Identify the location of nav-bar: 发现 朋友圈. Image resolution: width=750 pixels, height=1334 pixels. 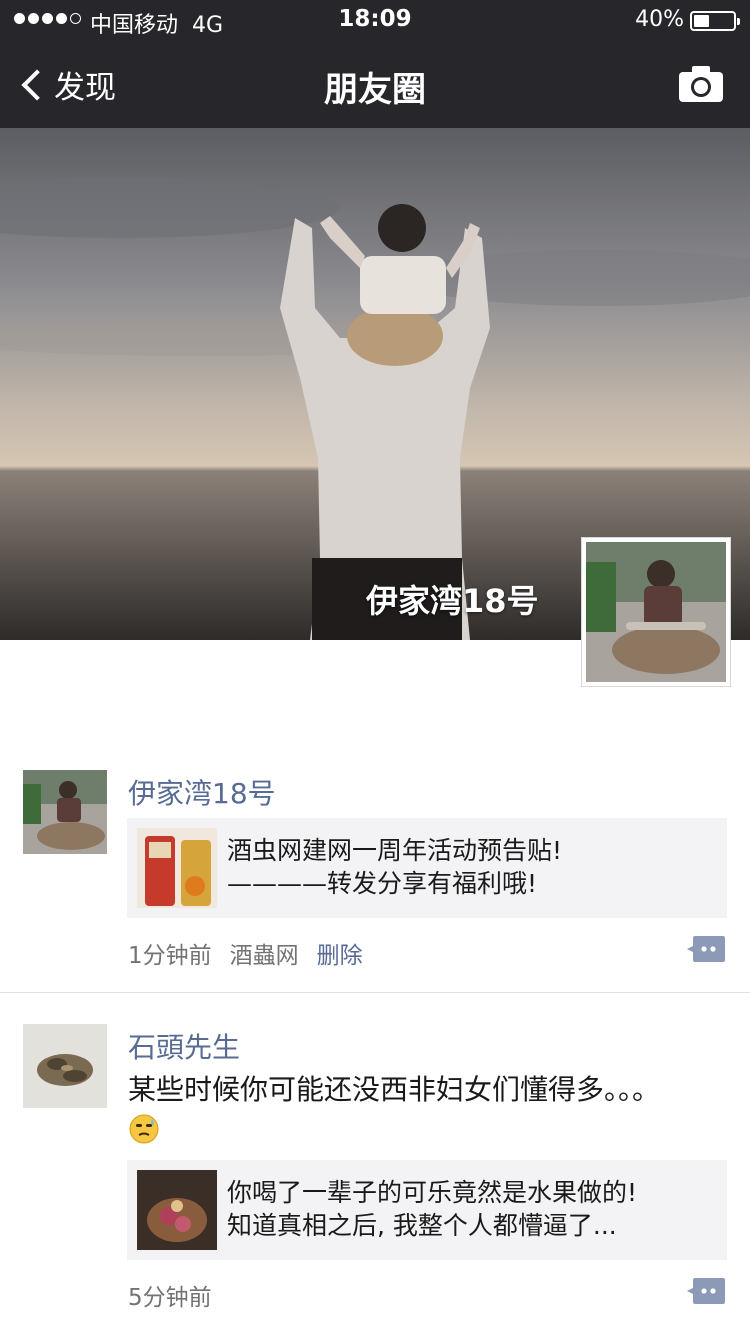
(375, 84).